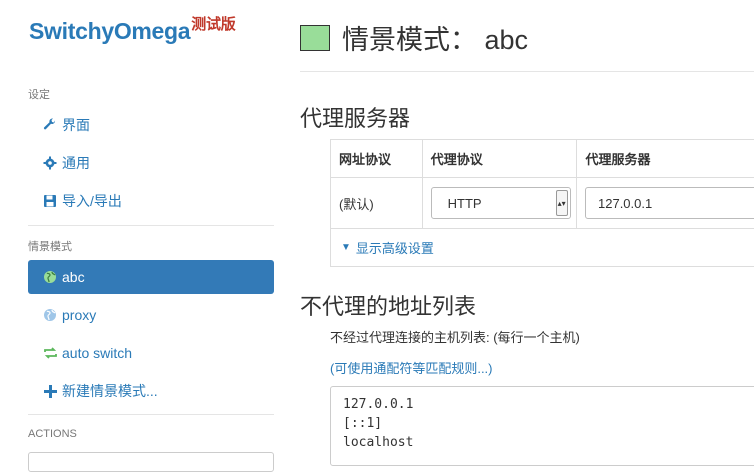  I want to click on nav-label: abc, so click(73, 277).